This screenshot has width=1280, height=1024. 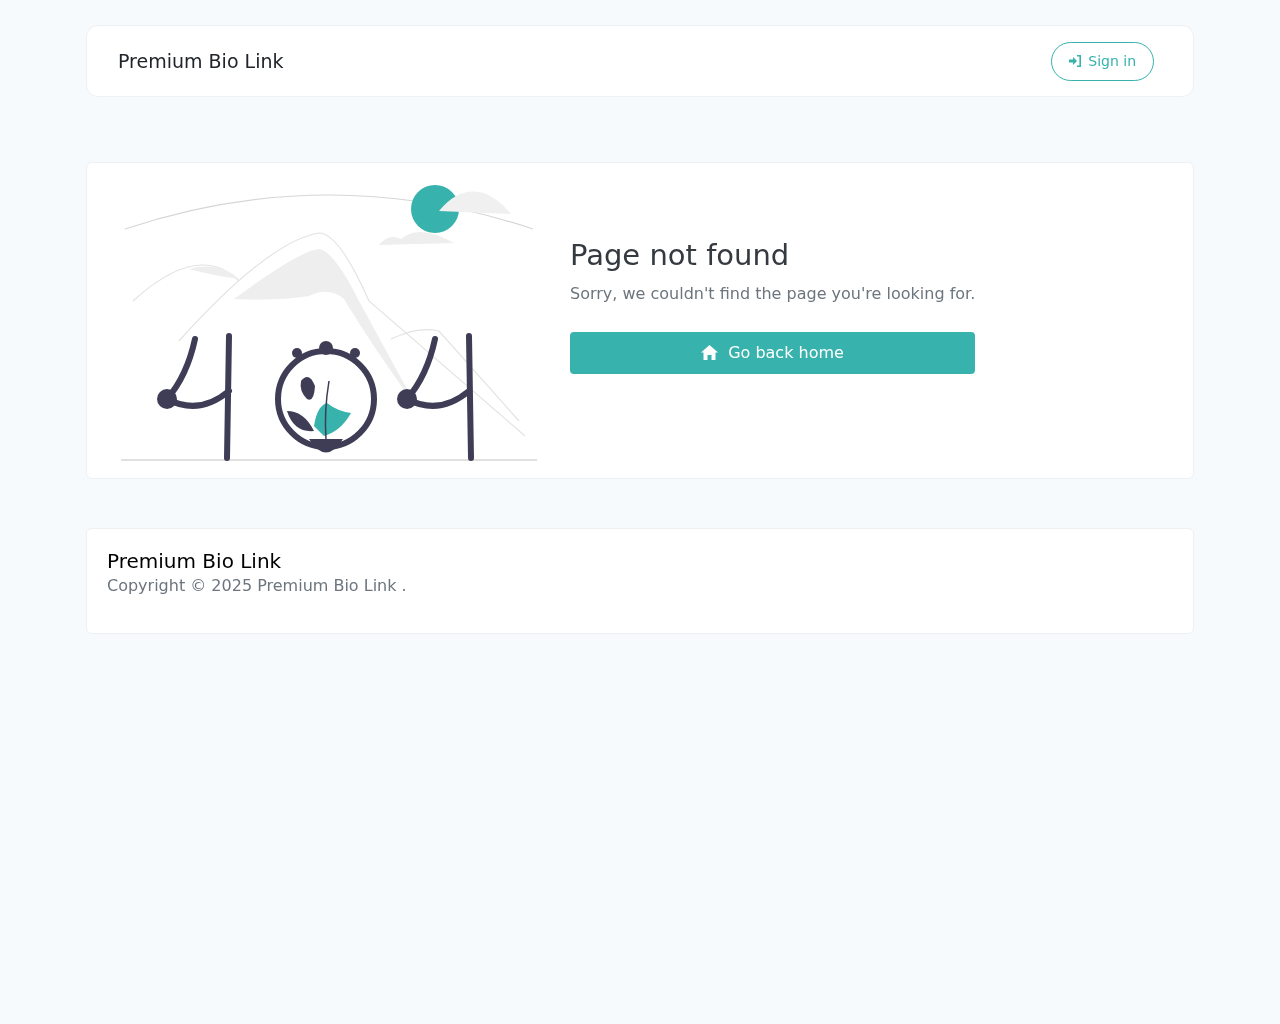 What do you see at coordinates (1102, 61) in the screenshot?
I see `sign-in-button: Sign in` at bounding box center [1102, 61].